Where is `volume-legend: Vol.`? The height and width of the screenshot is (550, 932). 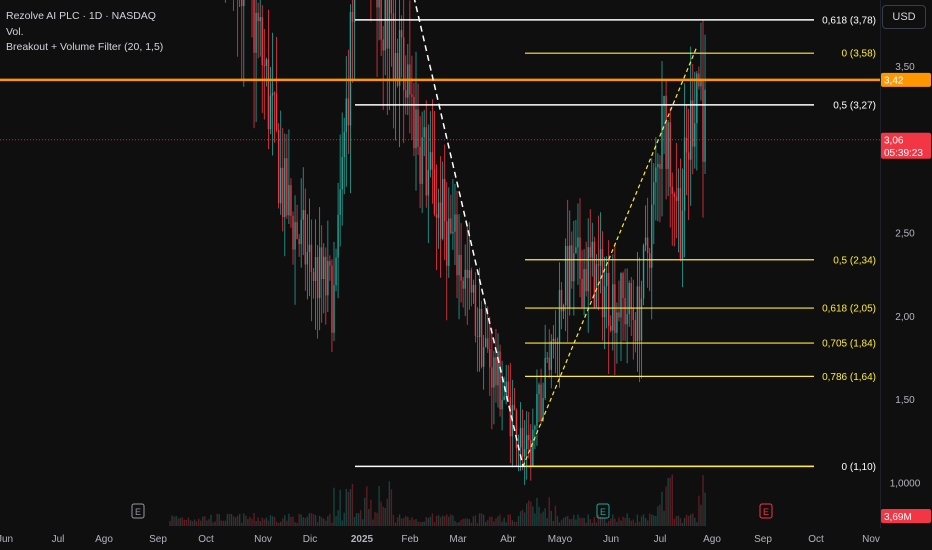
volume-legend: Vol. is located at coordinates (84, 33).